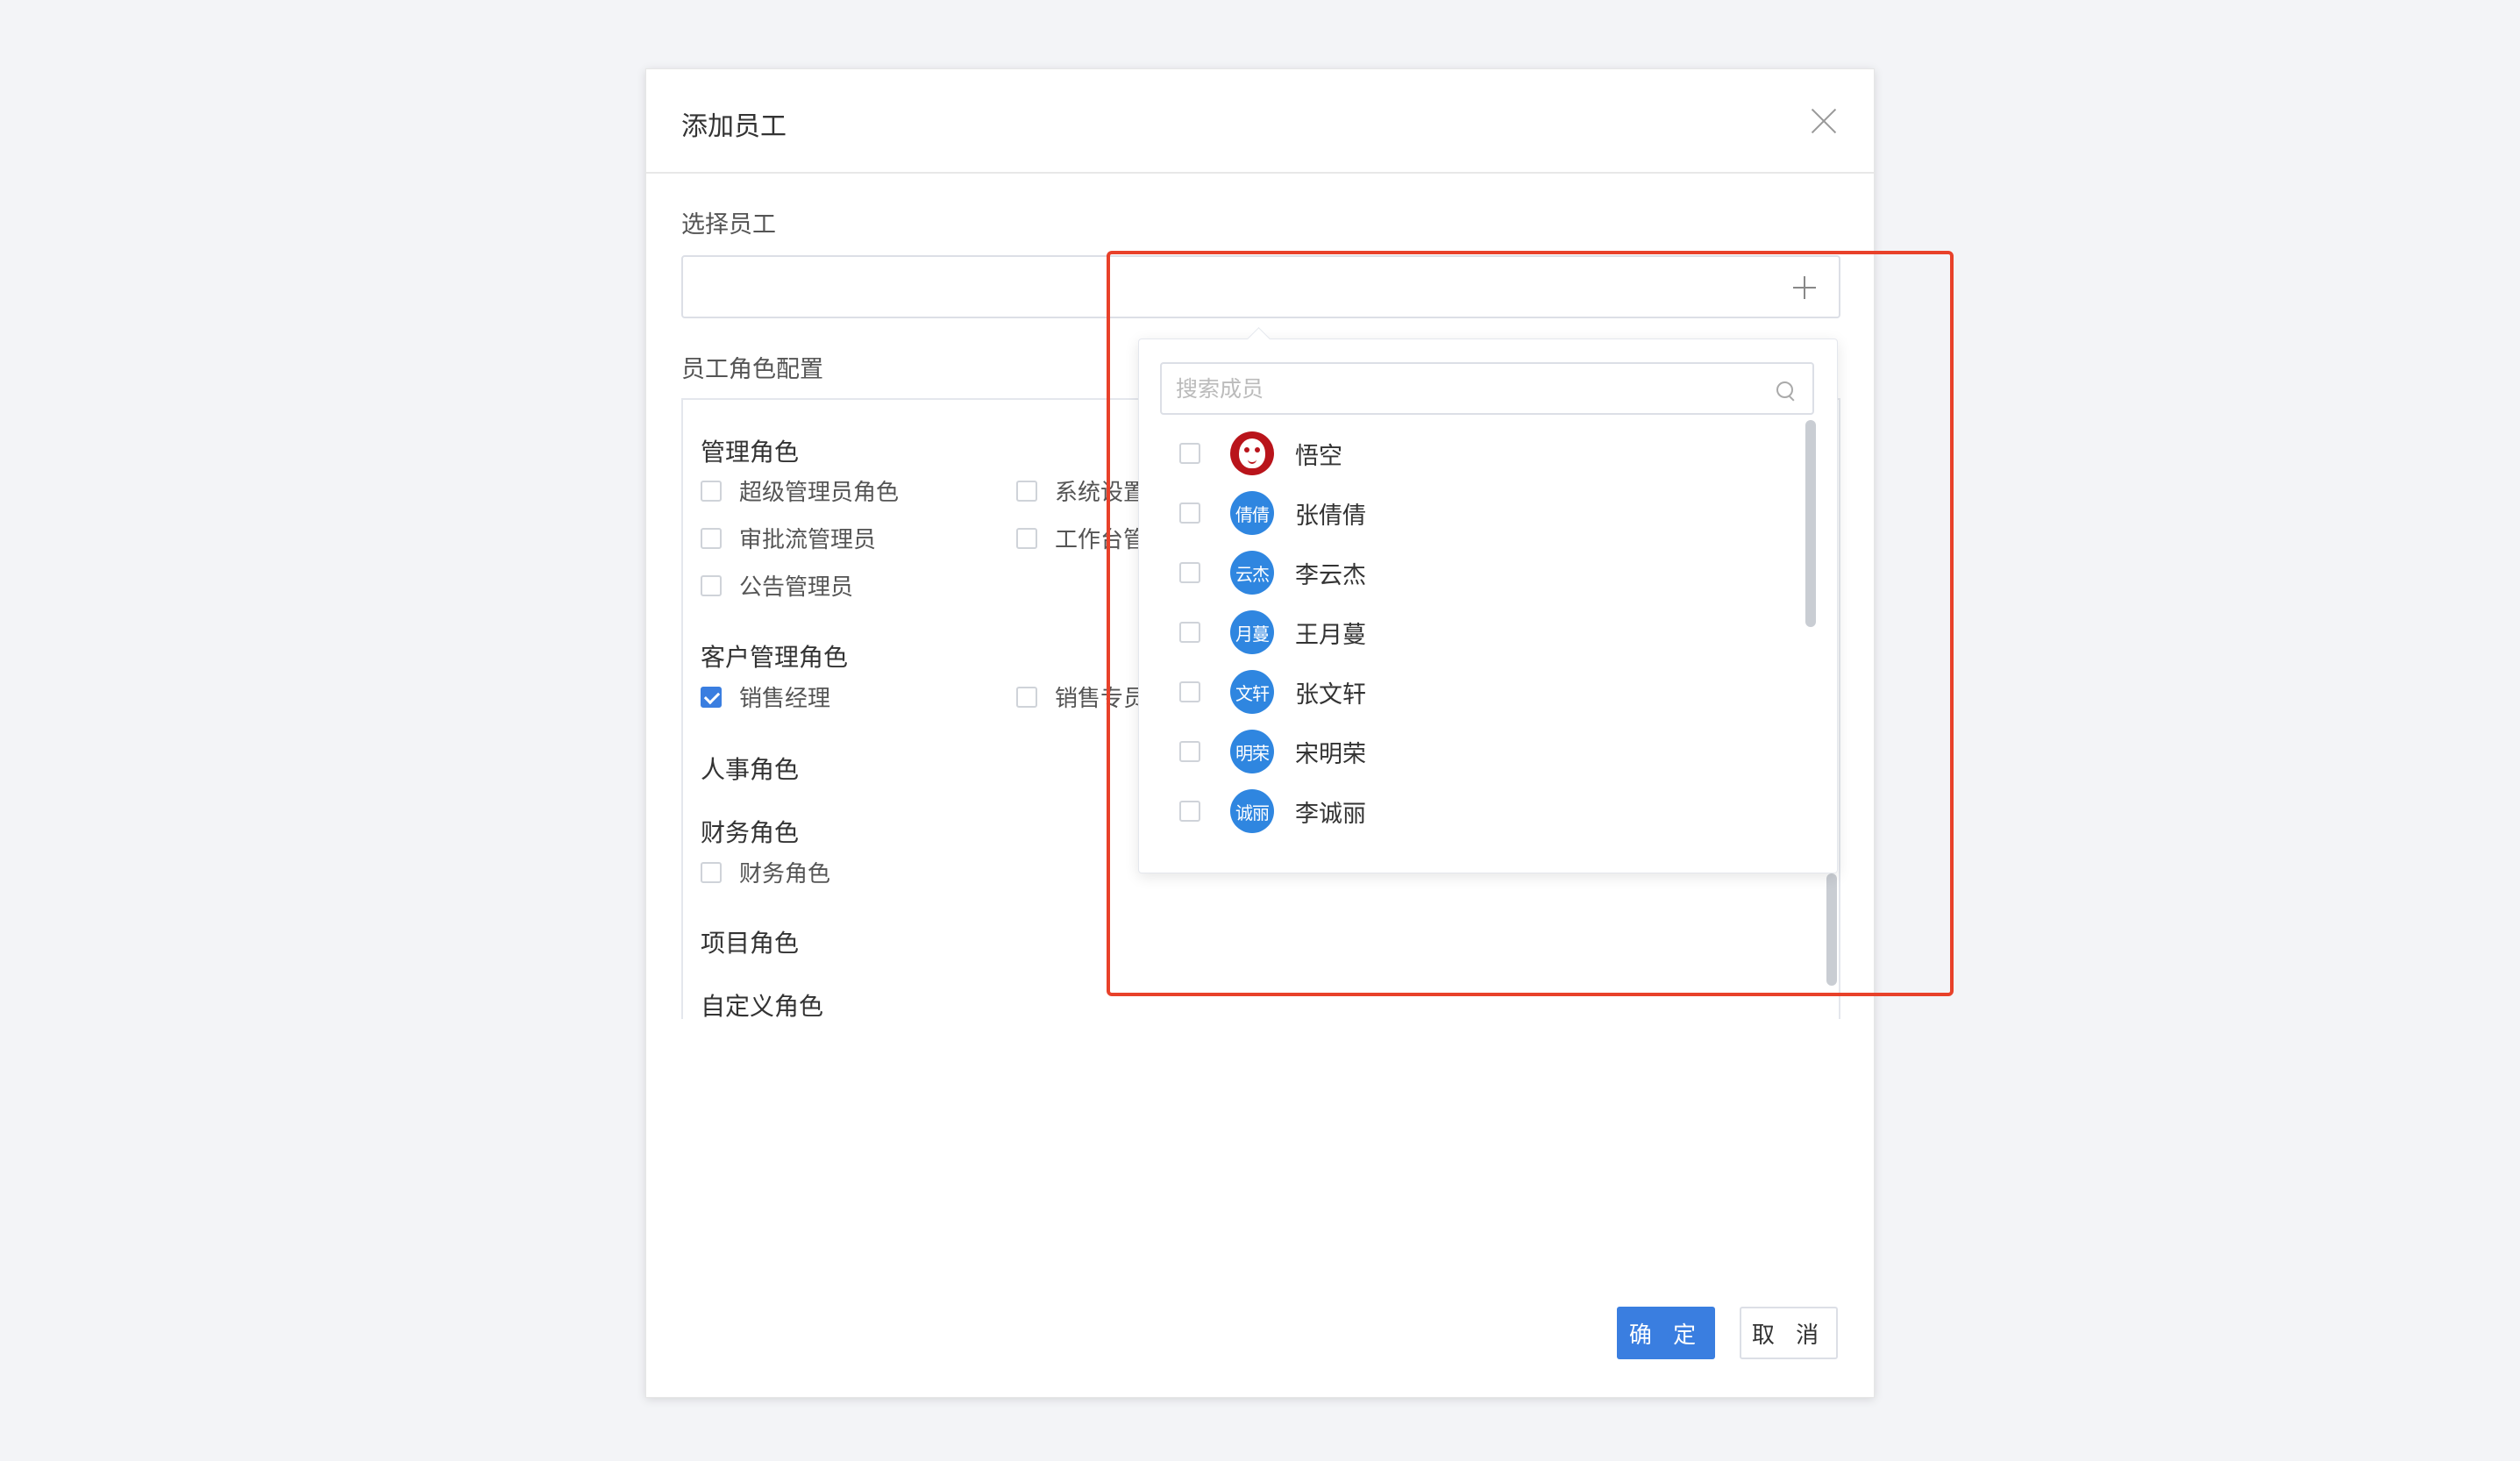 This screenshot has width=2520, height=1461. I want to click on role-checkbox-notice-admin: 公告管理员, so click(777, 585).